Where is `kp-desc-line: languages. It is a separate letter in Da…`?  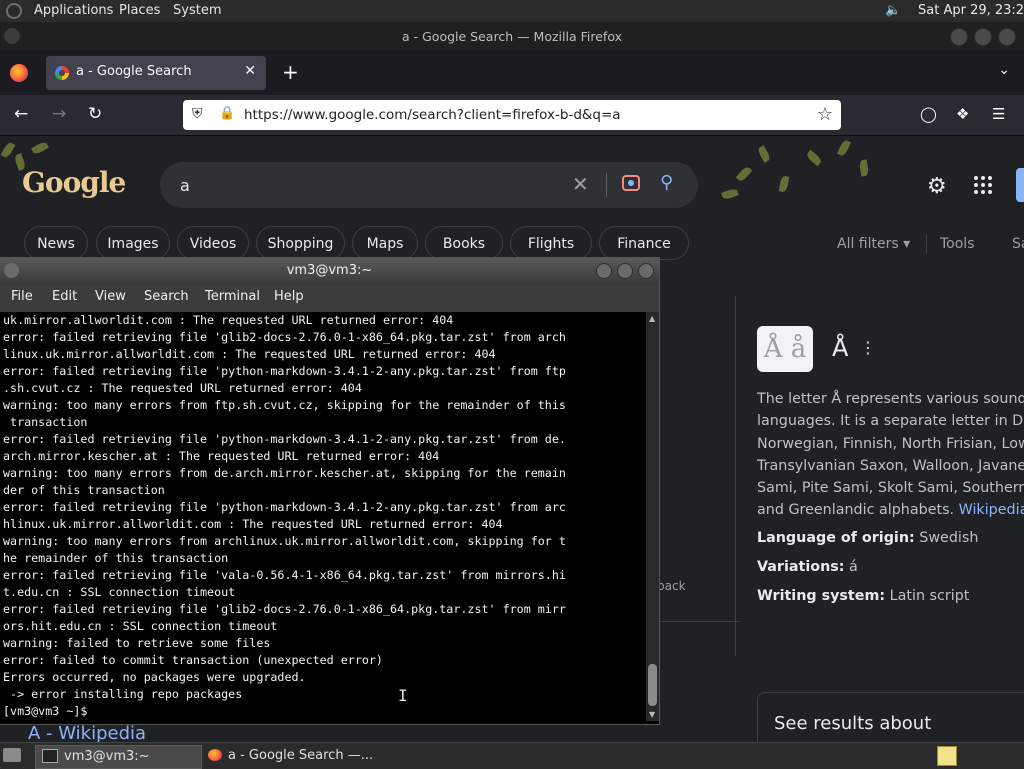 kp-desc-line: languages. It is a separate letter in Da… is located at coordinates (890, 421).